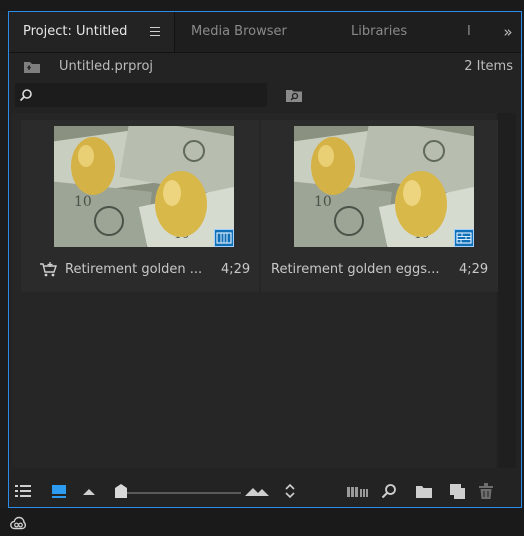 The height and width of the screenshot is (536, 524). Describe the element at coordinates (18, 523) in the screenshot. I see `creative-cloud-icon` at that location.